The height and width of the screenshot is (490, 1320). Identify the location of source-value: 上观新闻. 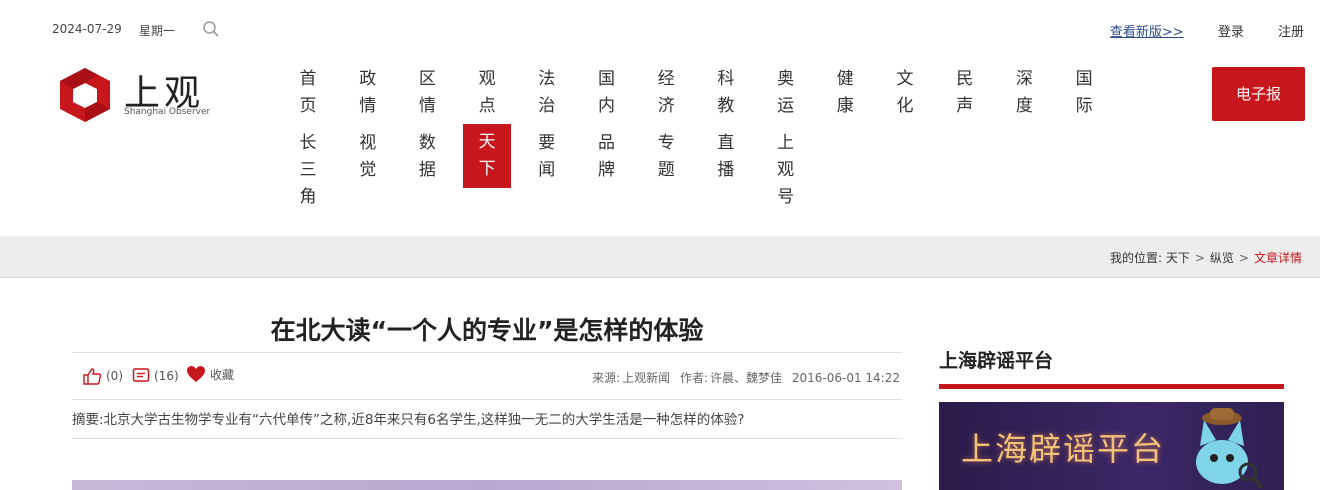
(646, 378).